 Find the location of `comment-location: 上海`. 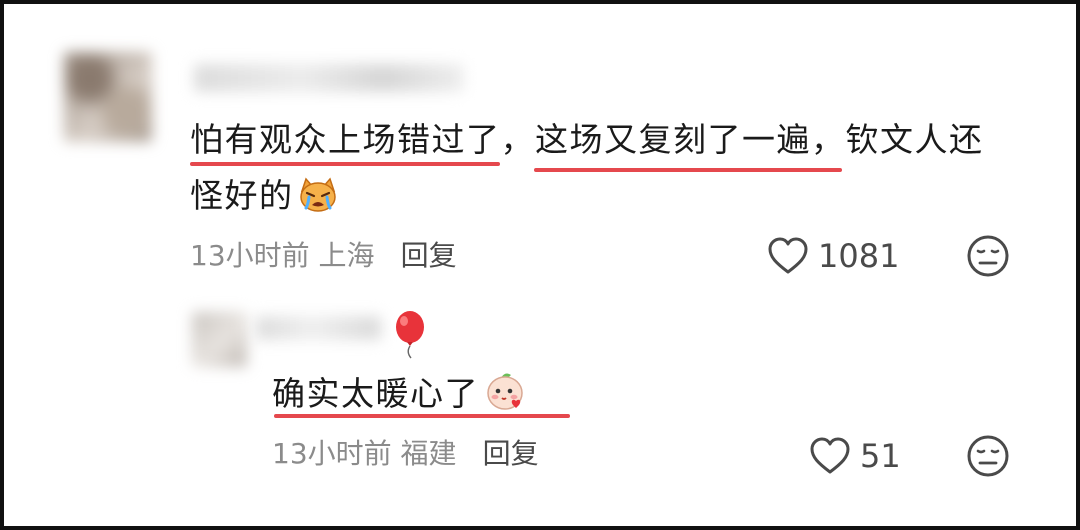

comment-location: 上海 is located at coordinates (346, 255).